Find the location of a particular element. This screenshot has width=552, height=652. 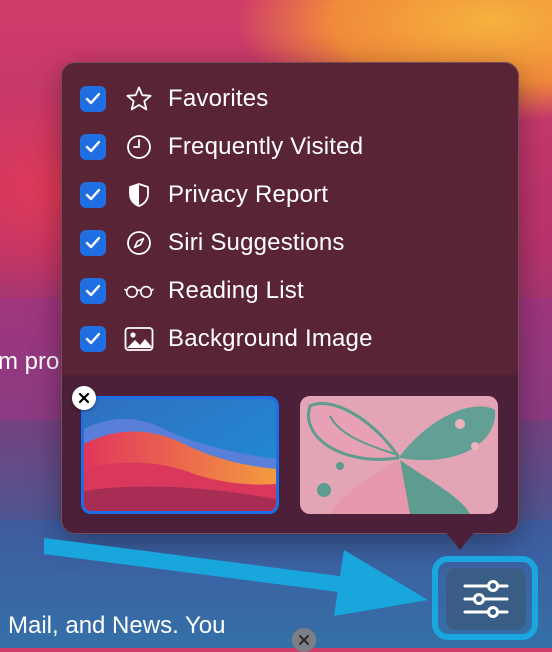

butterfly-wallpaper is located at coordinates (399, 455).